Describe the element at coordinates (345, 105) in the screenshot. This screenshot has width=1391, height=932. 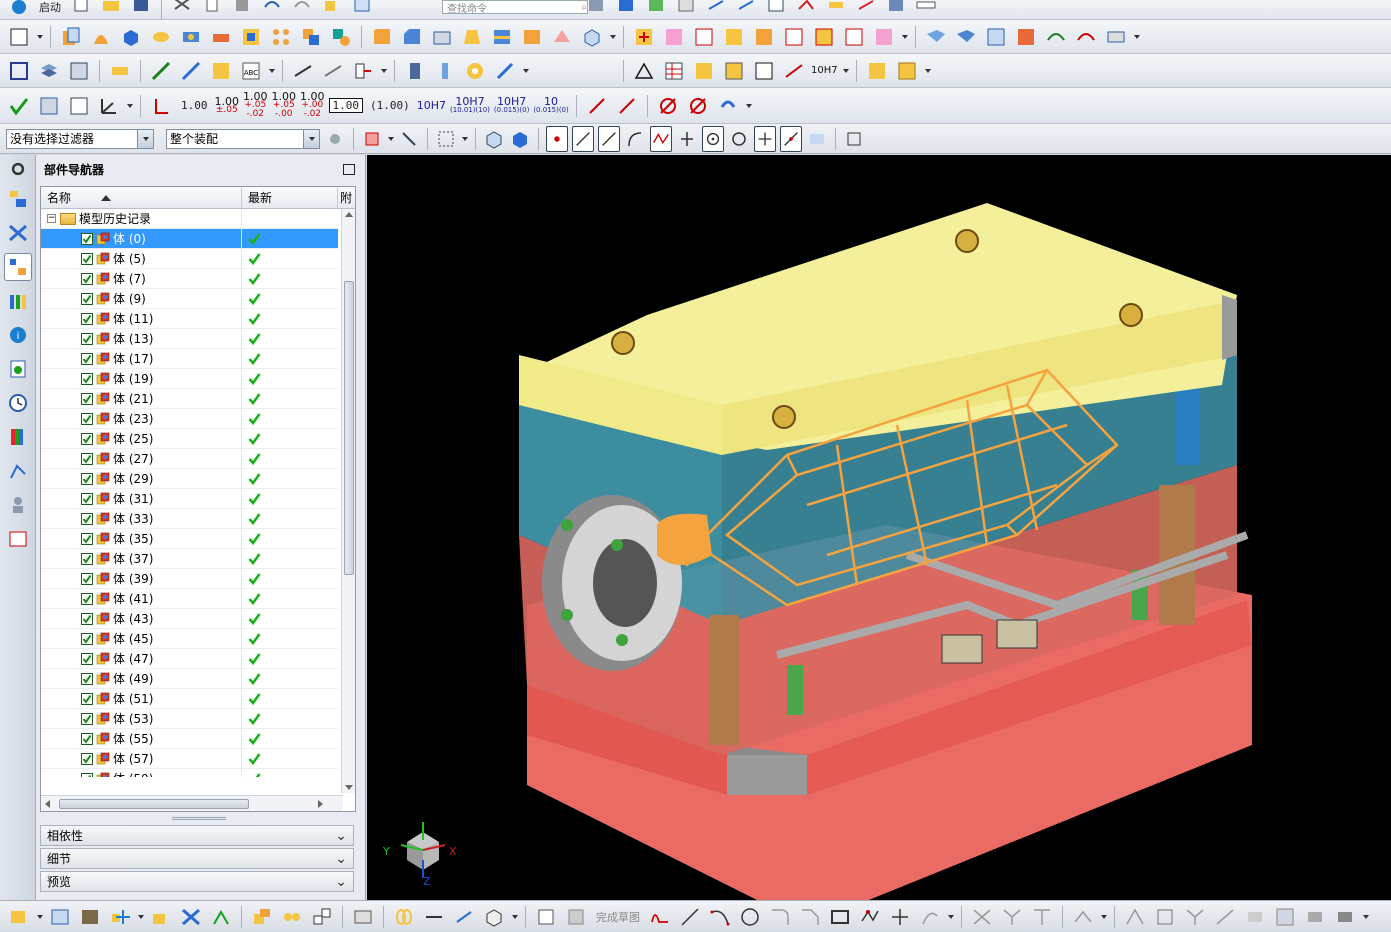
I see `dim-basic: 1.00` at that location.